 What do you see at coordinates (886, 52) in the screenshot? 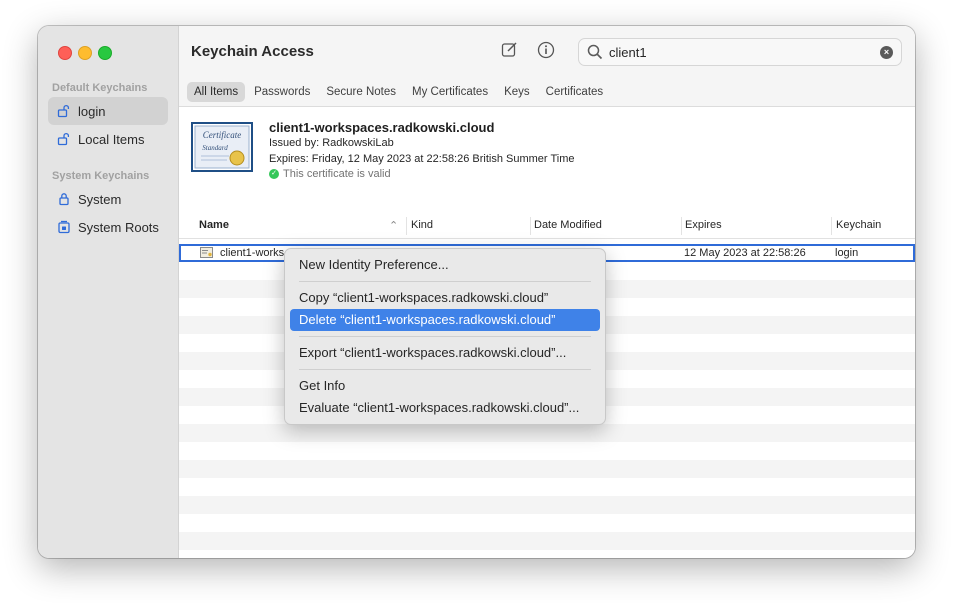
I see `clear-search-icon: ×` at bounding box center [886, 52].